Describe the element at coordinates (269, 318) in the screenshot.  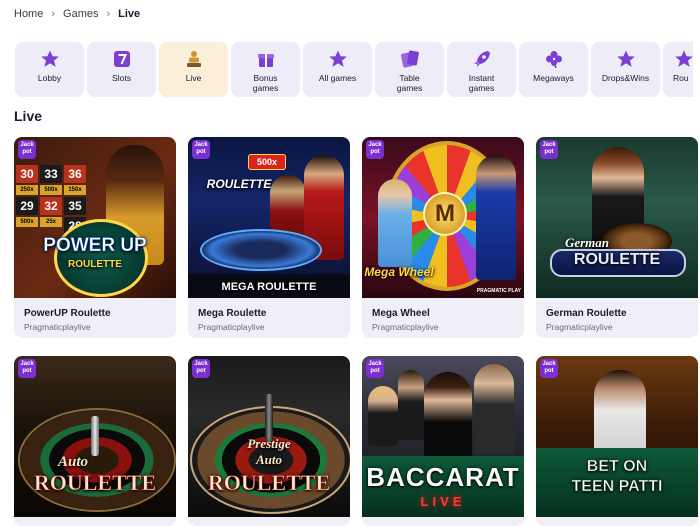
I see `game-info: Mega Roulette Pragmaticplaylive` at that location.